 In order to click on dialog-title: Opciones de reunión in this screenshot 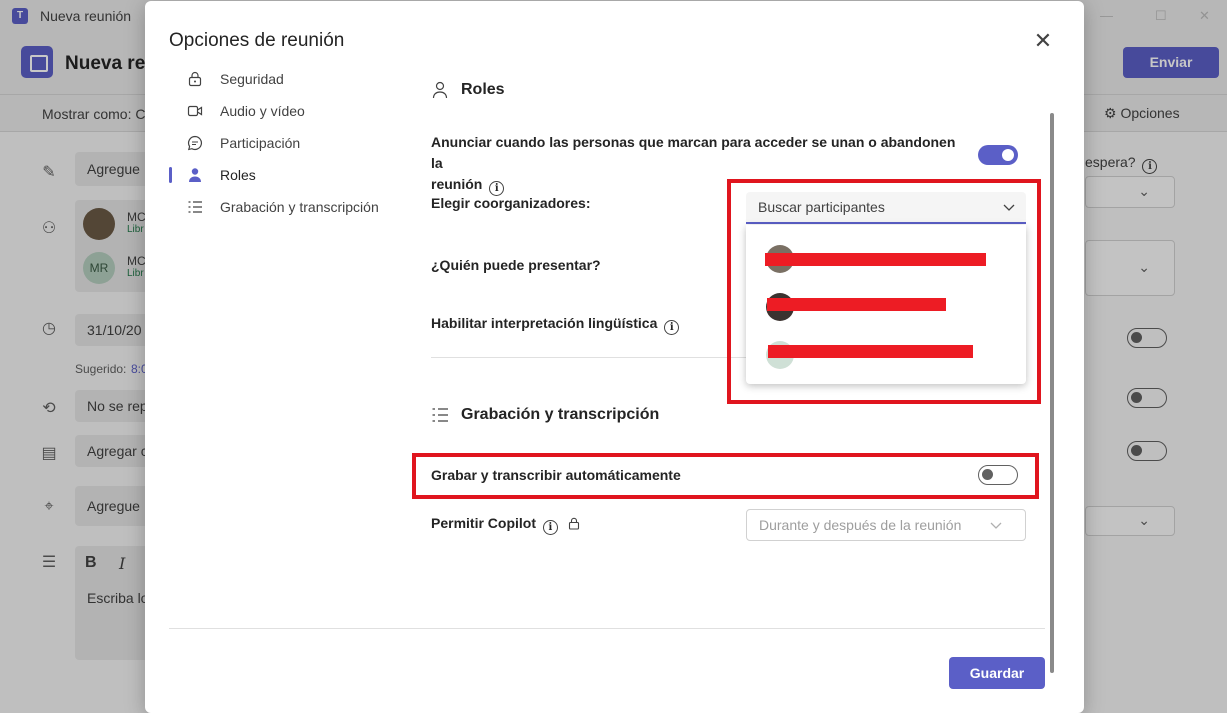, I will do `click(257, 40)`.